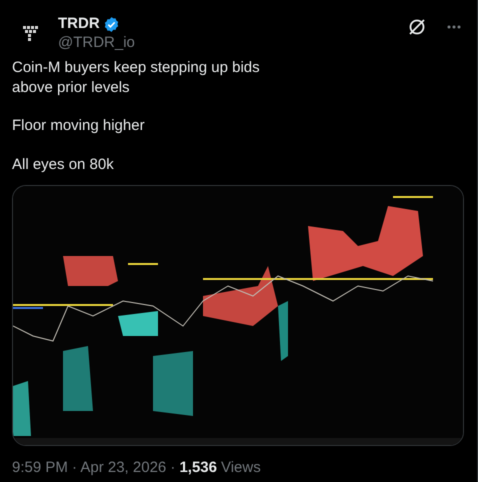 The image size is (478, 482). Describe the element at coordinates (79, 24) in the screenshot. I see `author-name: TRDR` at that location.